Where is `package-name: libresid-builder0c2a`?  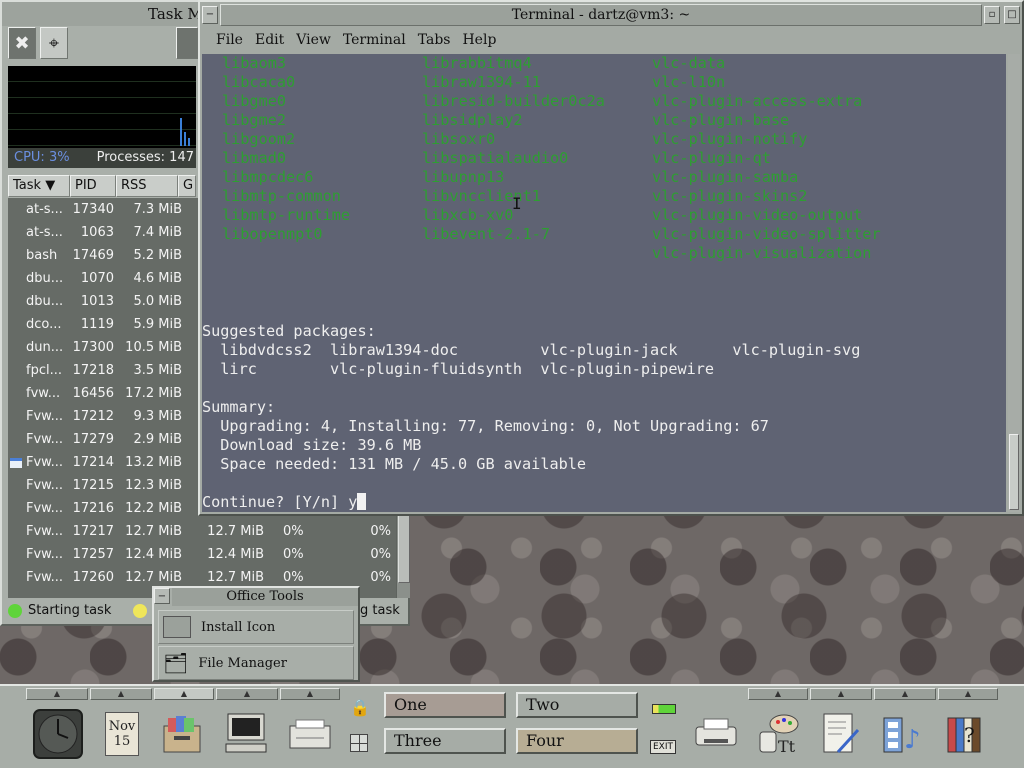
package-name: libresid-builder0c2a is located at coordinates (513, 101).